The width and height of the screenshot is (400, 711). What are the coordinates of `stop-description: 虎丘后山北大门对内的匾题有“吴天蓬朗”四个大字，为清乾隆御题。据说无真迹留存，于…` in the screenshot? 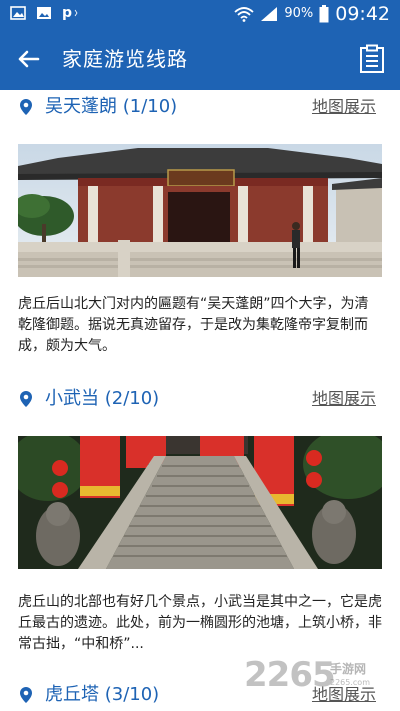 It's located at (193, 325).